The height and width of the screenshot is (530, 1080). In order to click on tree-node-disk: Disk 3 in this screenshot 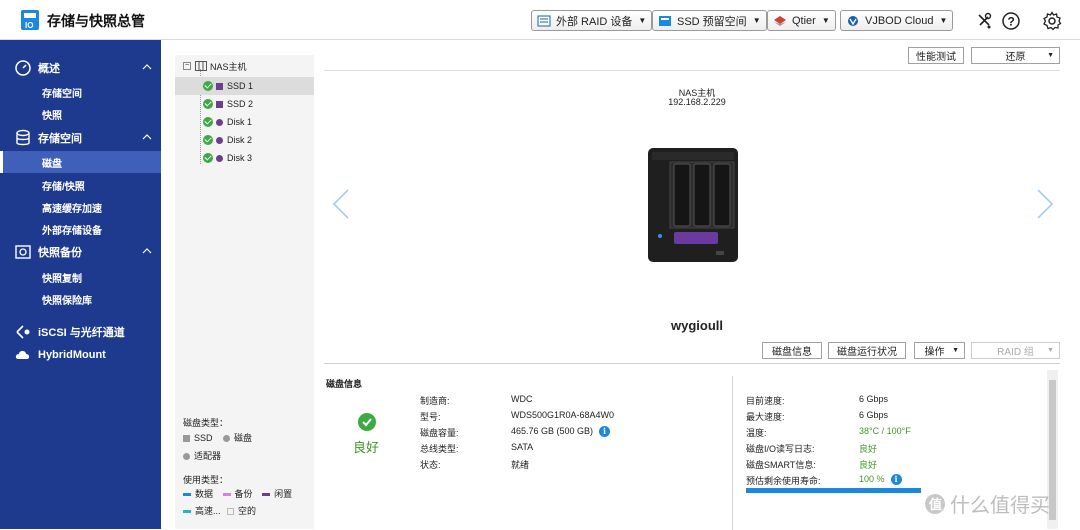, I will do `click(244, 158)`.